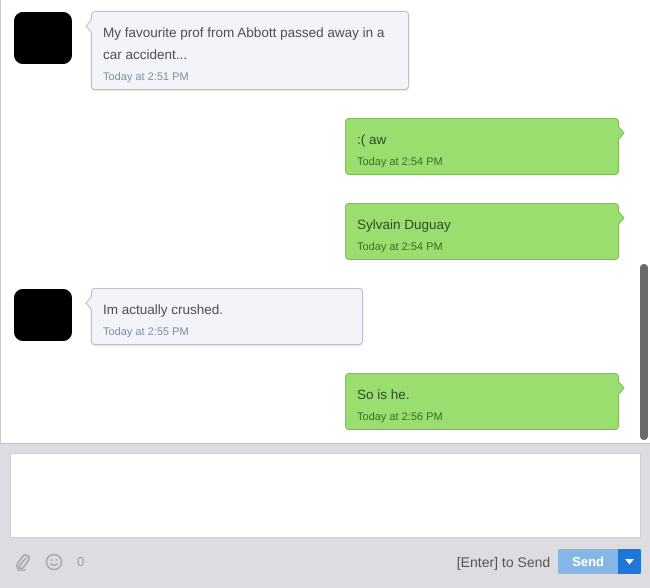 Image resolution: width=650 pixels, height=588 pixels. Describe the element at coordinates (503, 562) in the screenshot. I see `send-hint: [Enter] to Send` at that location.